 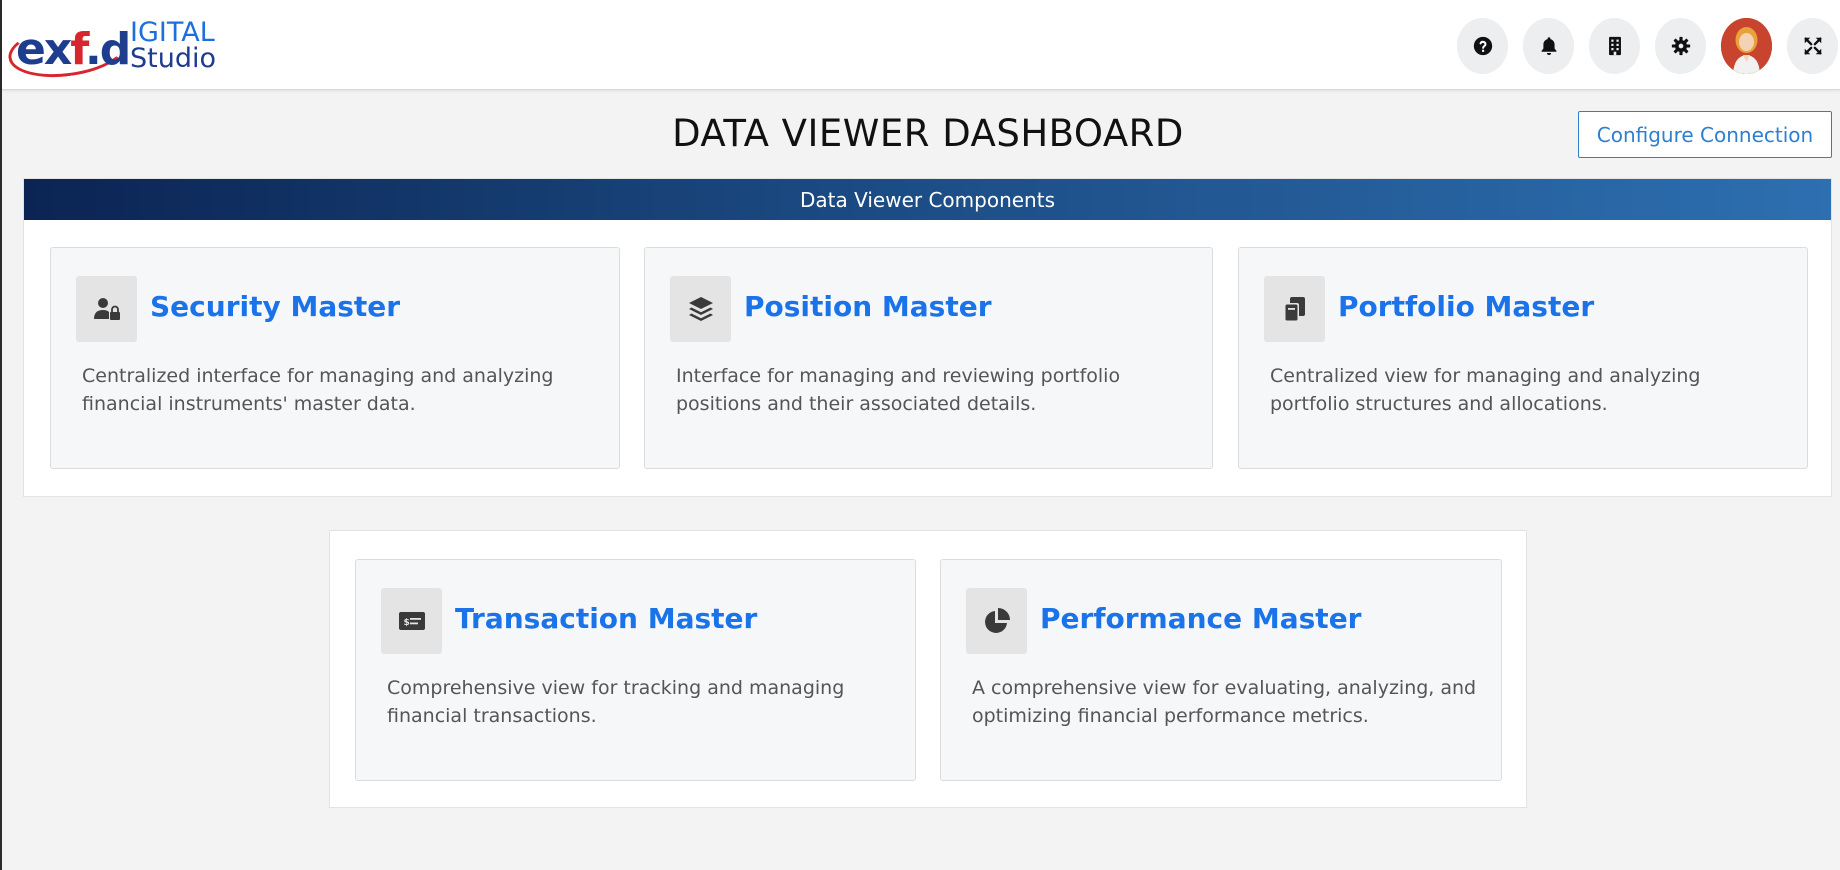 I want to click on help-icon, so click(x=1482, y=46).